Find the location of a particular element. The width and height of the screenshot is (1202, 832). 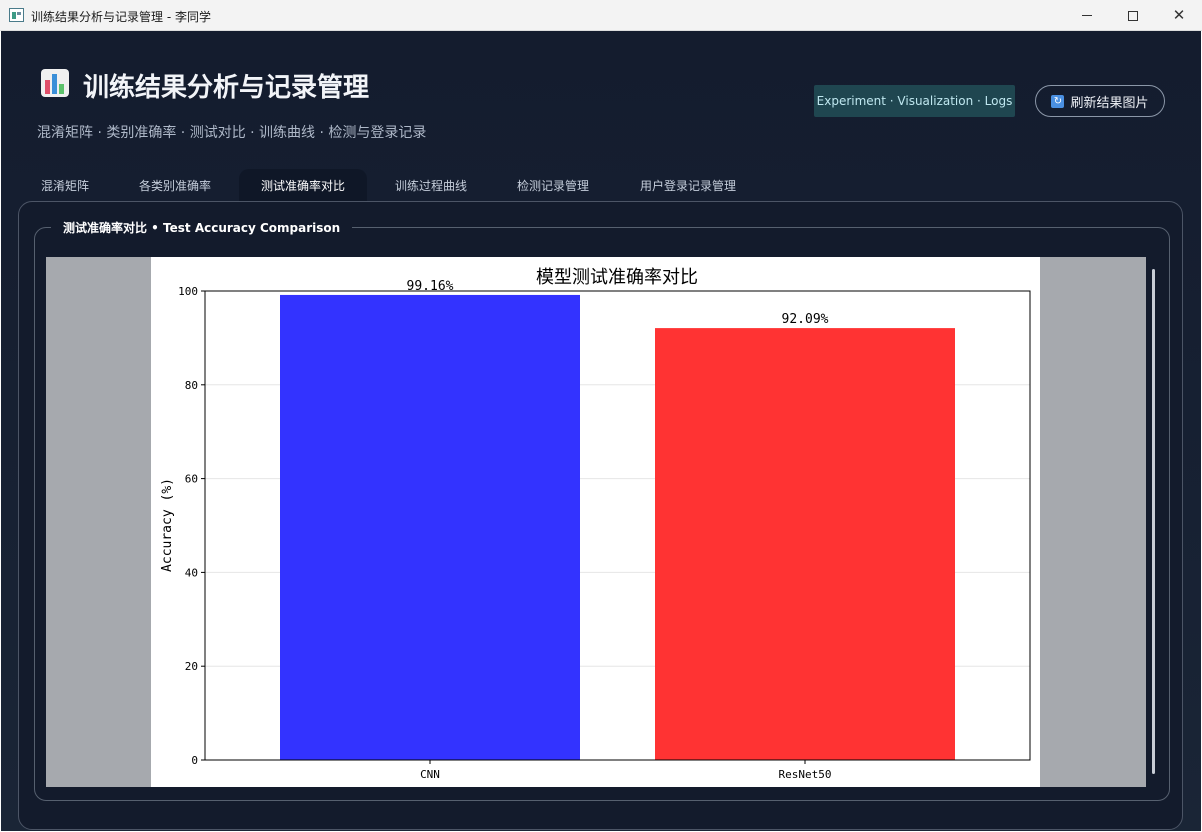

y-tick-label: 40 is located at coordinates (191, 572).